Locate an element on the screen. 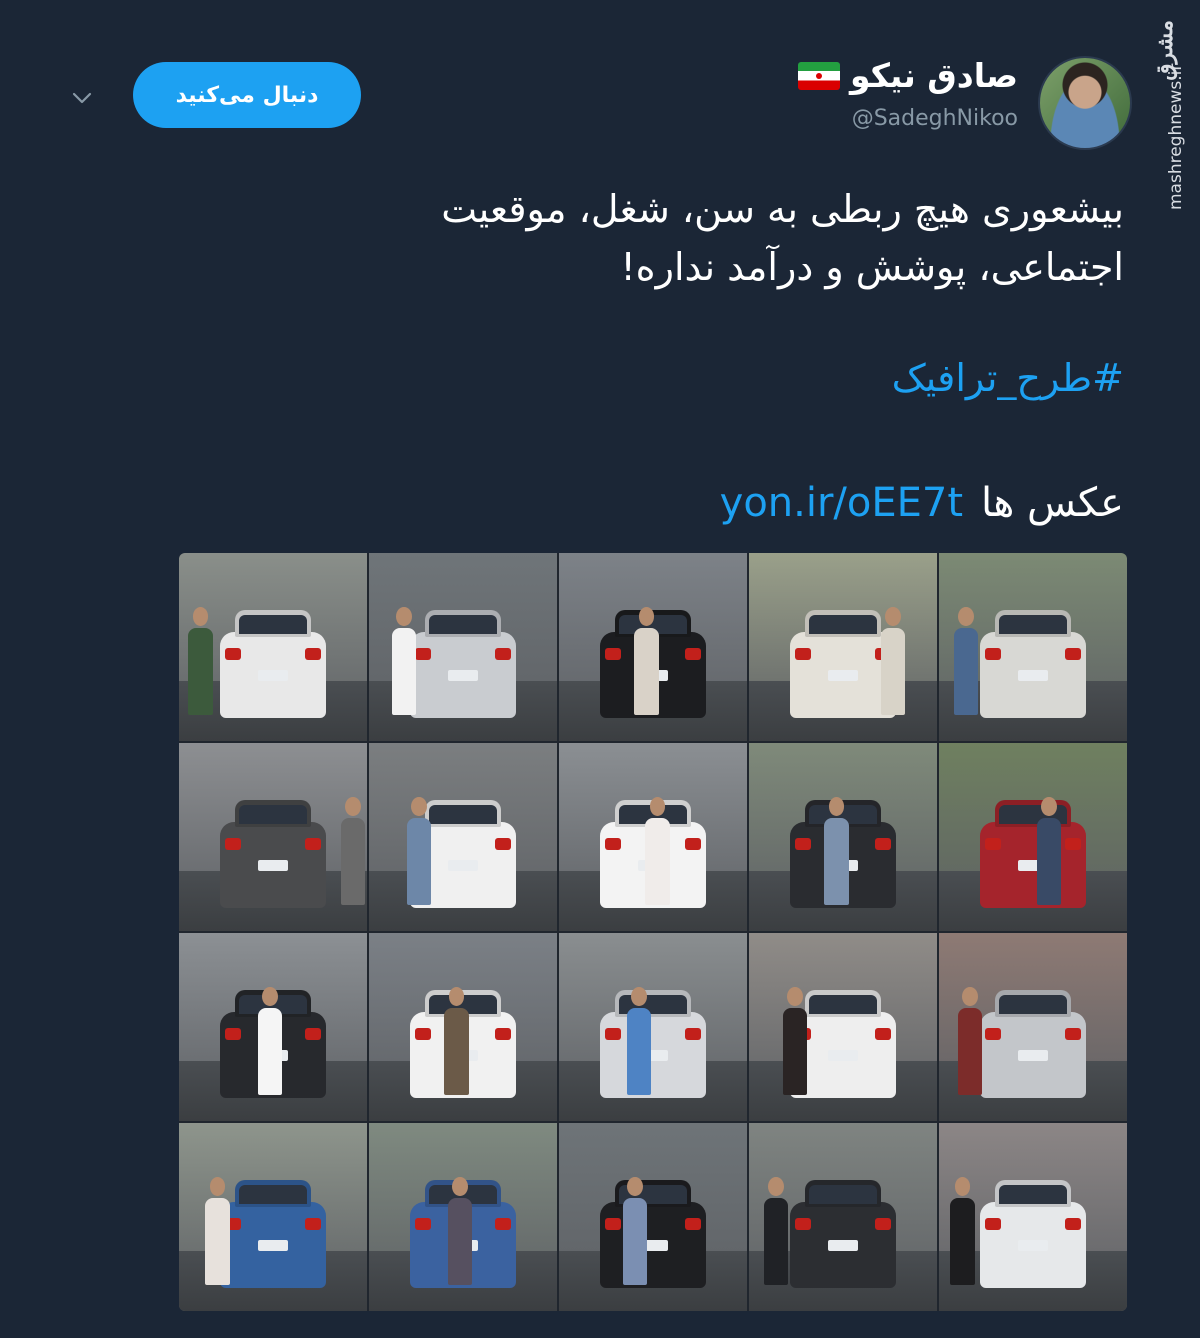 This screenshot has width=1200, height=1338. user-name-row: صادق نیکو is located at coordinates (908, 75).